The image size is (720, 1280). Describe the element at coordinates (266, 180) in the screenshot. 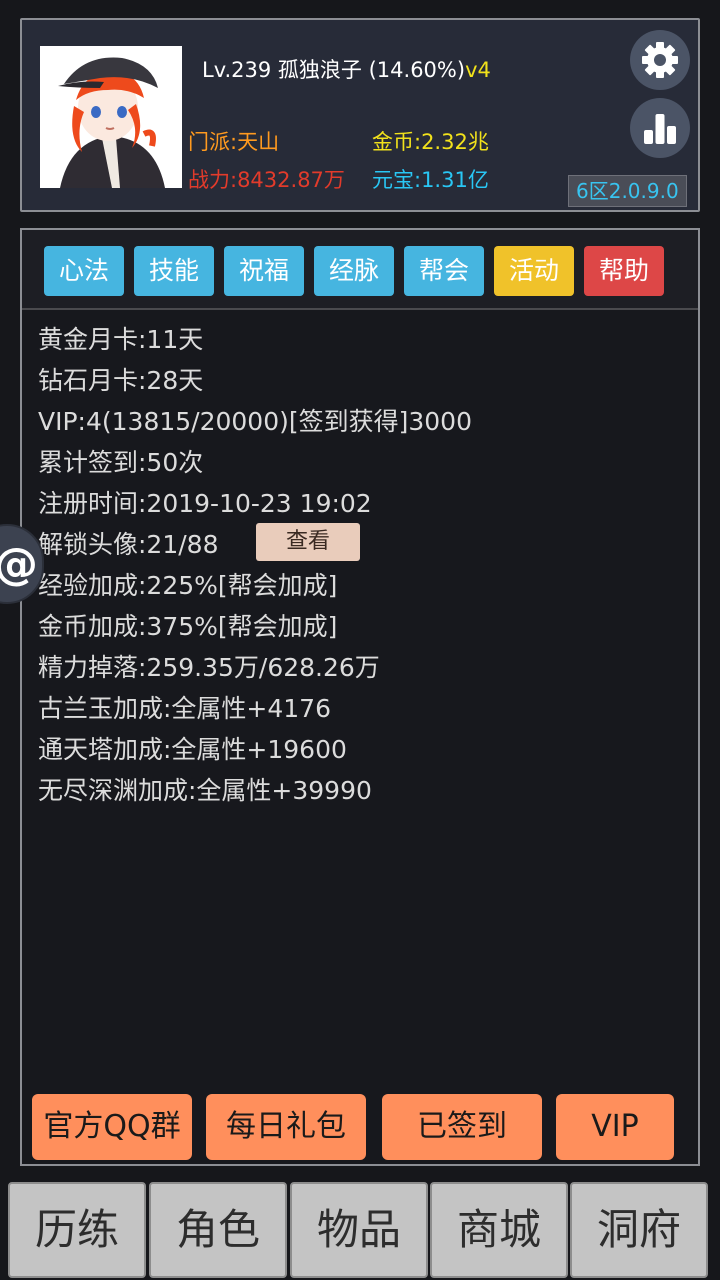

I see `power-label: 战力:8432.87万` at that location.